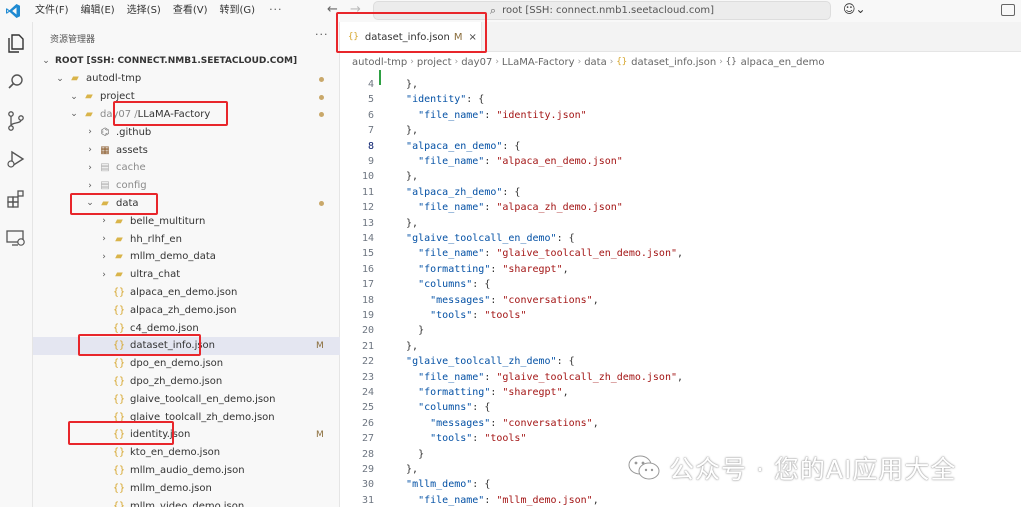  I want to click on line-number: 6, so click(370, 115).